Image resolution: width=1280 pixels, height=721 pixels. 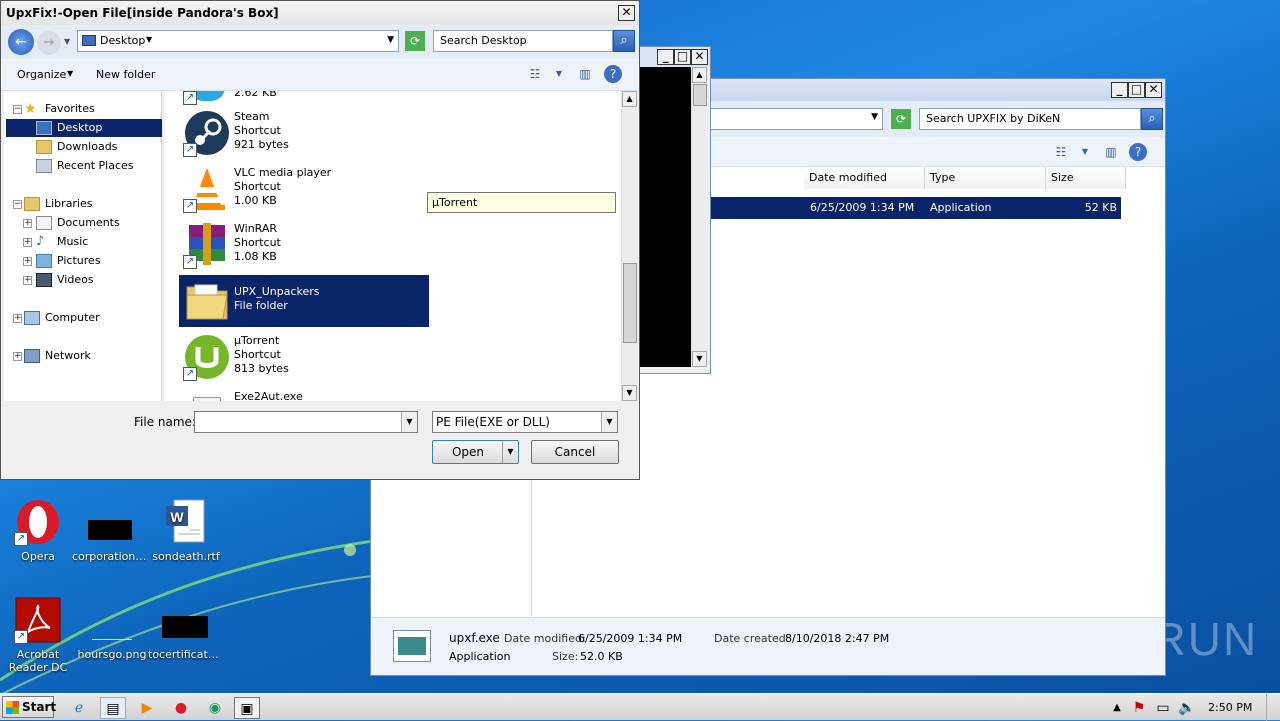 What do you see at coordinates (89, 318) in the screenshot?
I see `nav-computer: Computer` at bounding box center [89, 318].